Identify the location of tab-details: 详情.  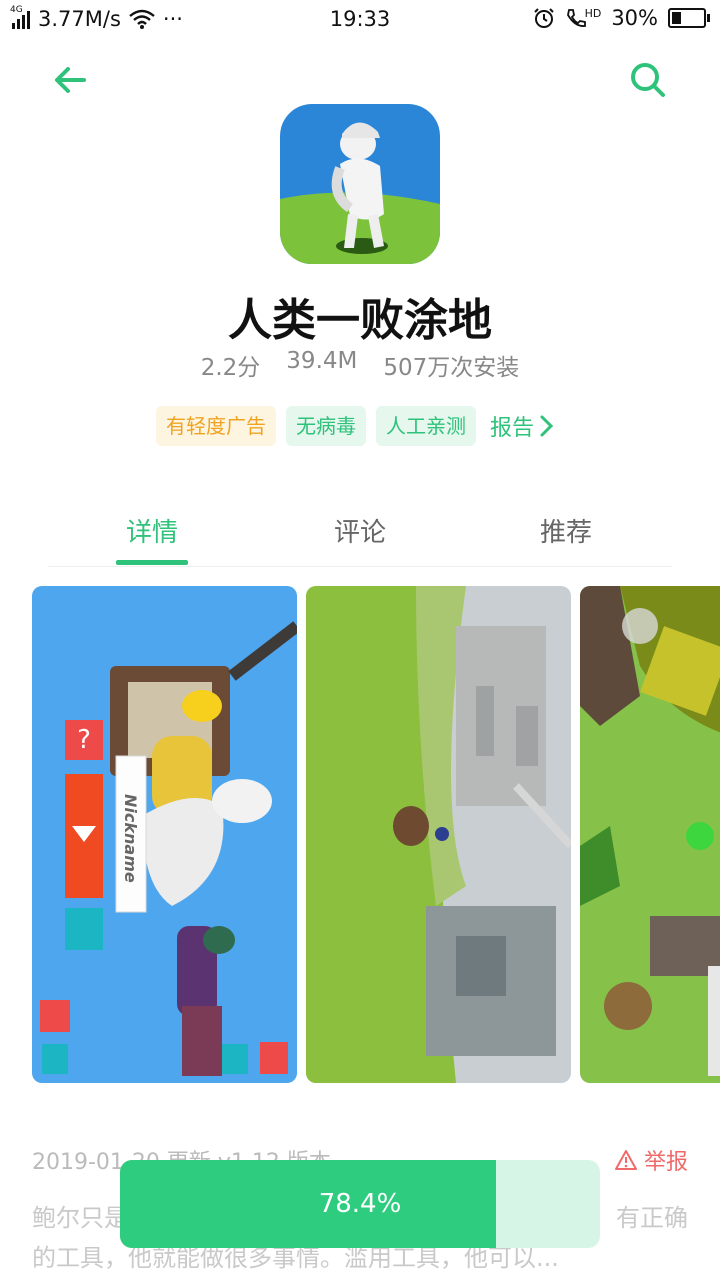
(152, 530).